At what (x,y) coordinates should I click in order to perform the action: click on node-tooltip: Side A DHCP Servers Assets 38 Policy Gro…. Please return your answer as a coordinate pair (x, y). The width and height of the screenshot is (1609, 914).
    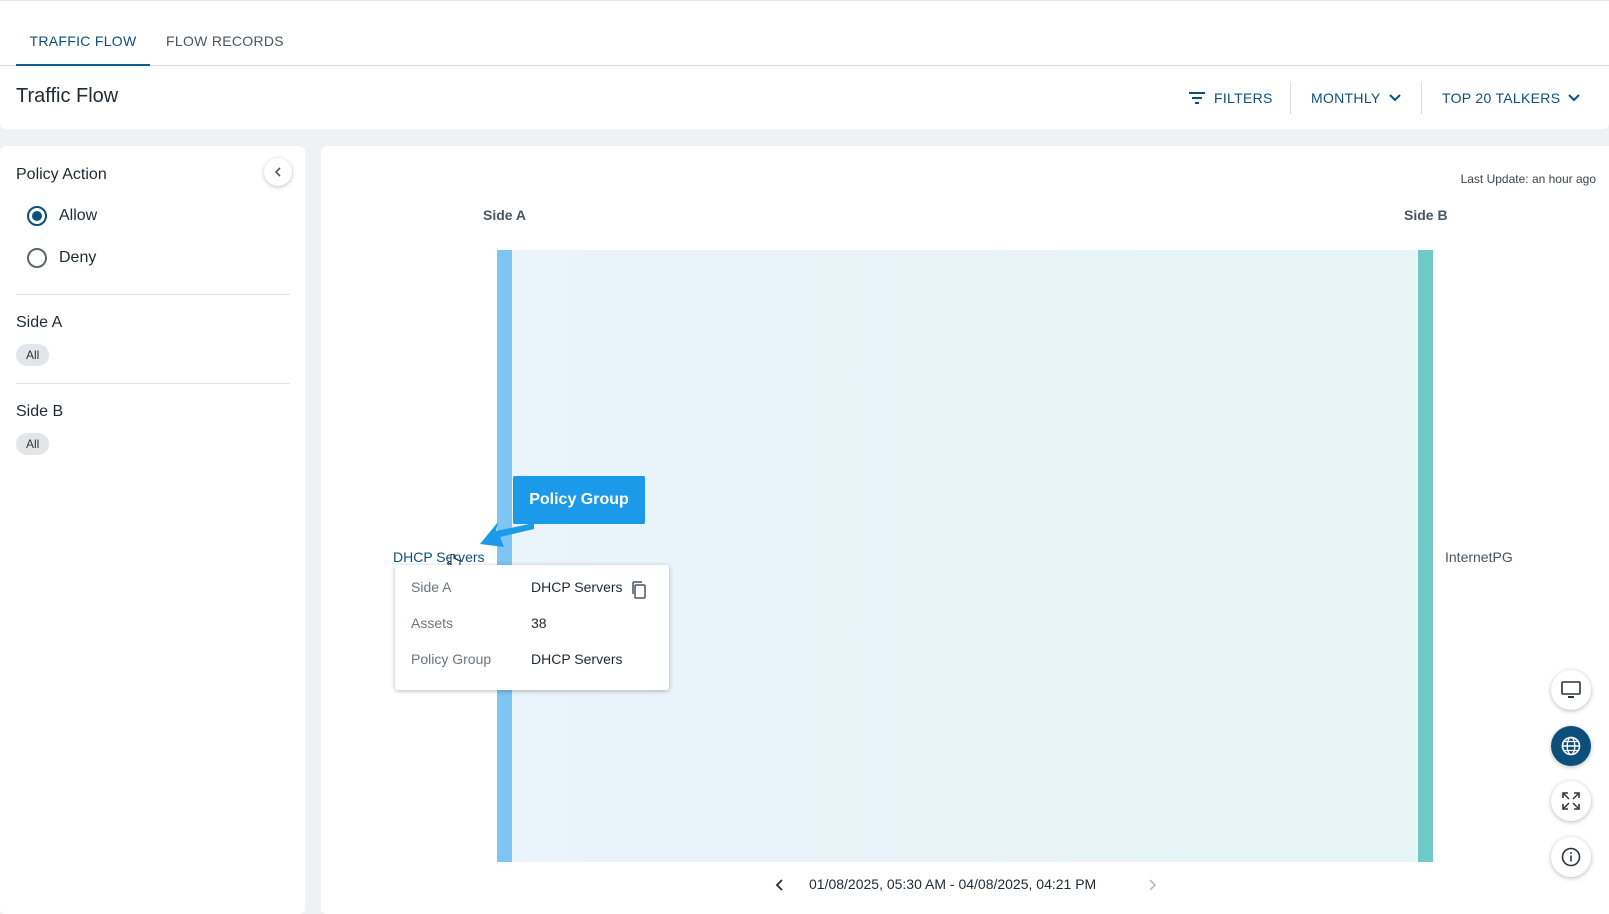
    Looking at the image, I should click on (532, 627).